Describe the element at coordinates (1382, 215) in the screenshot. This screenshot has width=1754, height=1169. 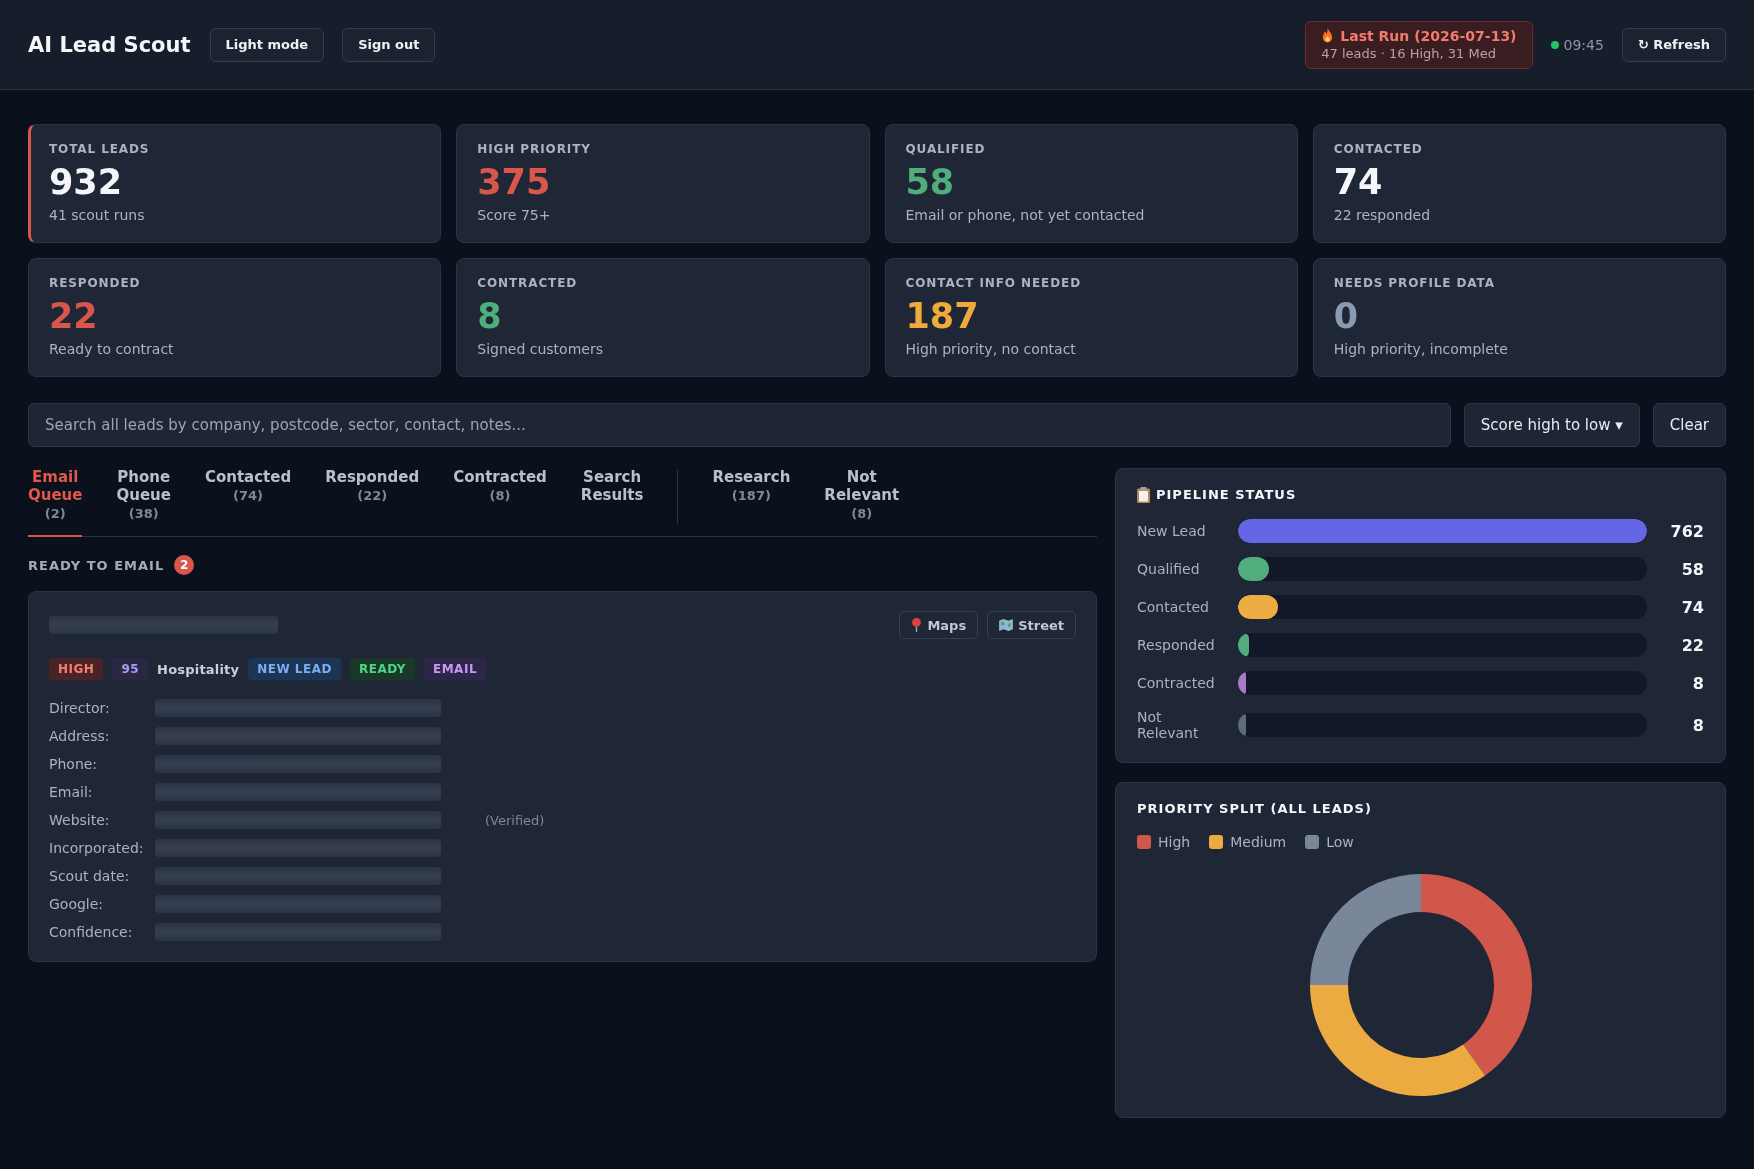
I see `stat-caption: 22 responded` at that location.